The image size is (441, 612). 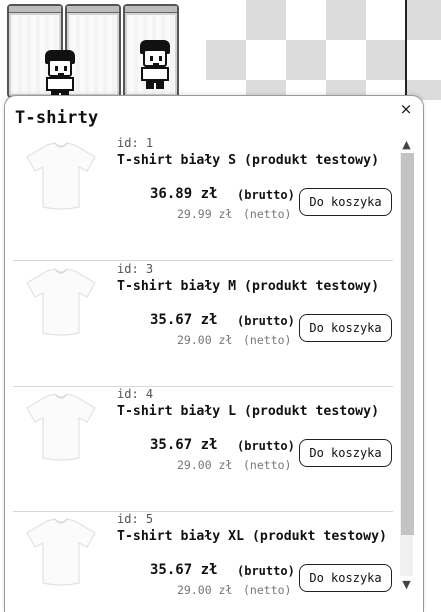 I want to click on scroll-up-icon: ▲, so click(x=406, y=144).